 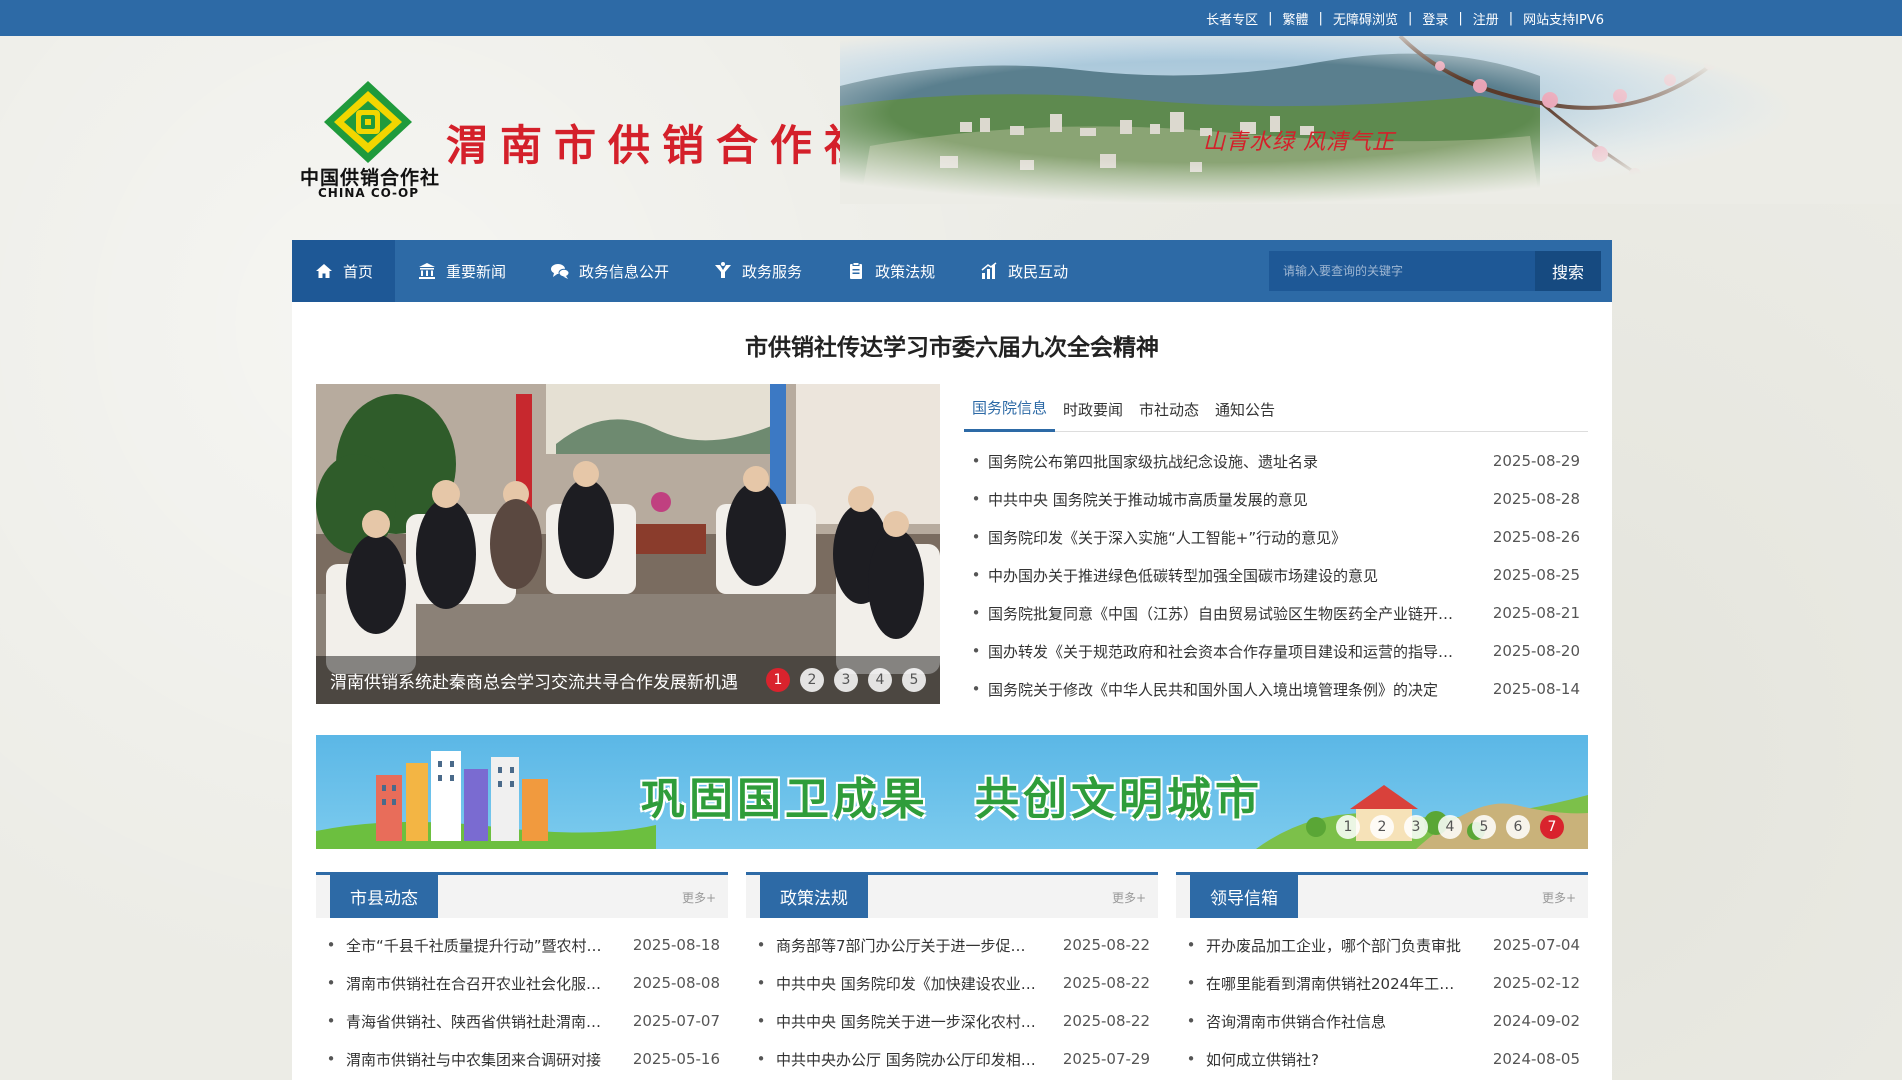 I want to click on list-item: • 如何成立供销社? 2024-08-05, so click(x=1382, y=1059).